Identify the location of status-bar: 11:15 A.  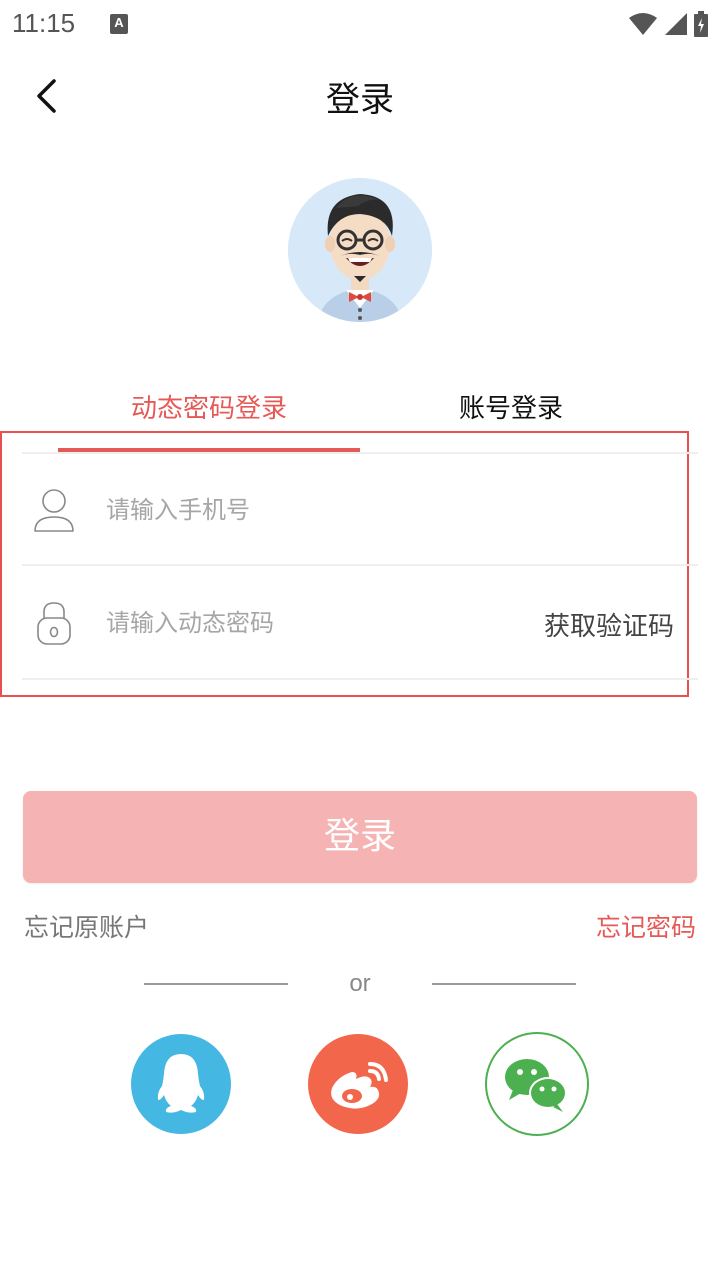
(360, 24).